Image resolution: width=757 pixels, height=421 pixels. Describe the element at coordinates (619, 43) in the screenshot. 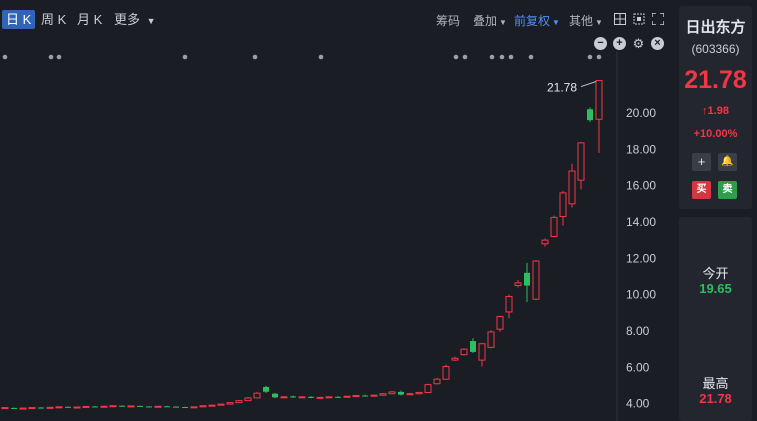

I see `zoom-in-icon: +` at that location.